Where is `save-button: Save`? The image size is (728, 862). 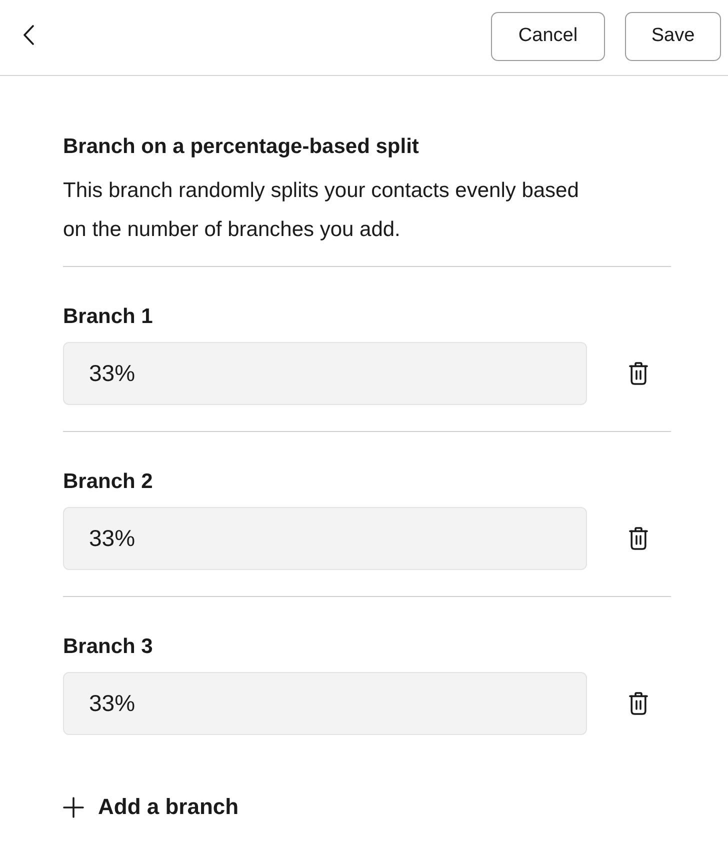 save-button: Save is located at coordinates (673, 36).